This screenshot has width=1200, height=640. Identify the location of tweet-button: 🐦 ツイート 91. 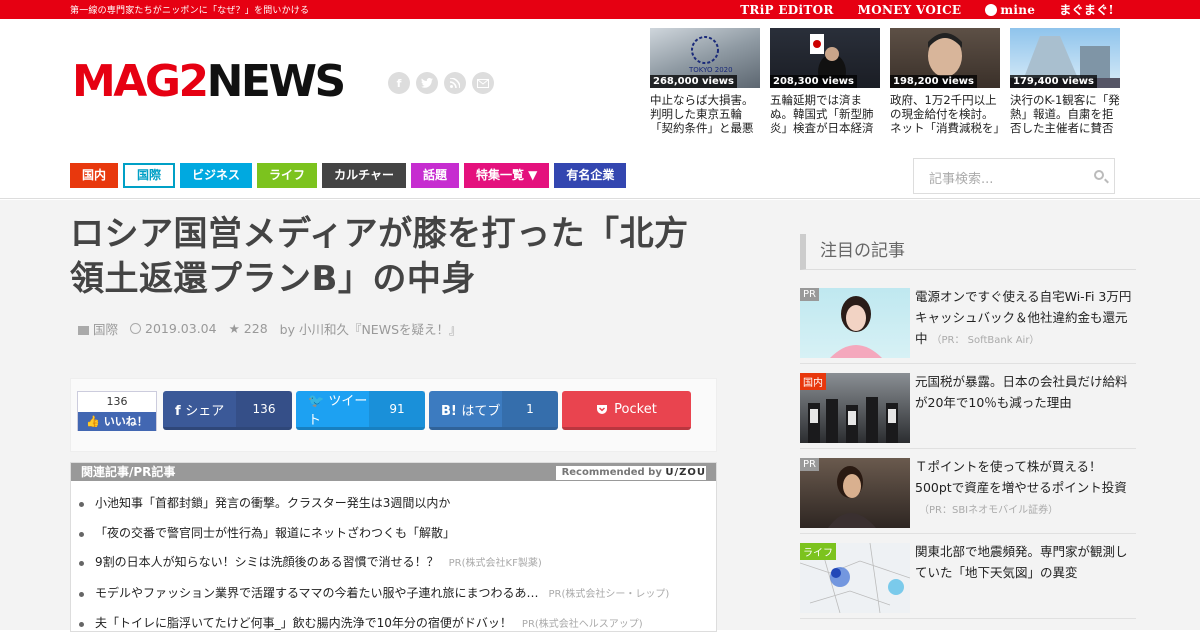
(360, 410).